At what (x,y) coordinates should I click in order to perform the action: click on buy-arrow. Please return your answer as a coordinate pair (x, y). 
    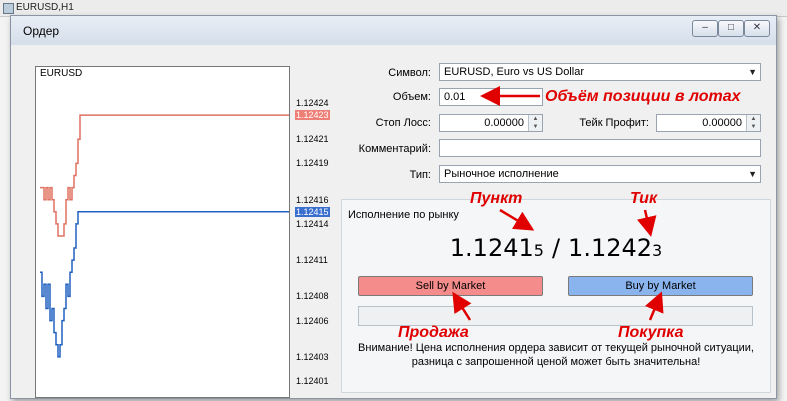
    Looking at the image, I should click on (654, 306).